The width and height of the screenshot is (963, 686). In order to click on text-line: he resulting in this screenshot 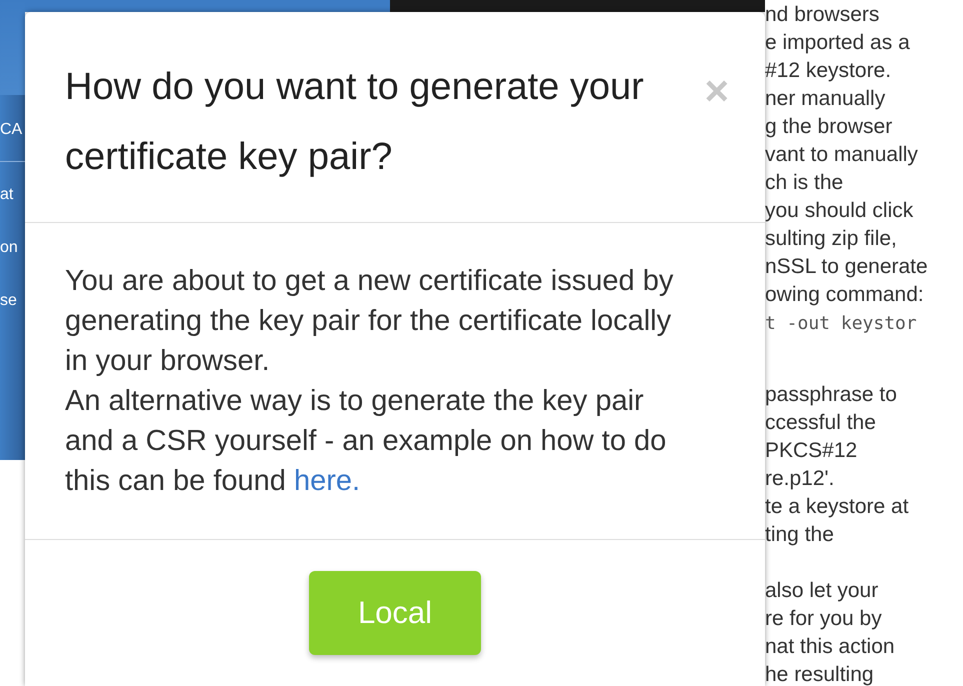, I will do `click(820, 674)`.